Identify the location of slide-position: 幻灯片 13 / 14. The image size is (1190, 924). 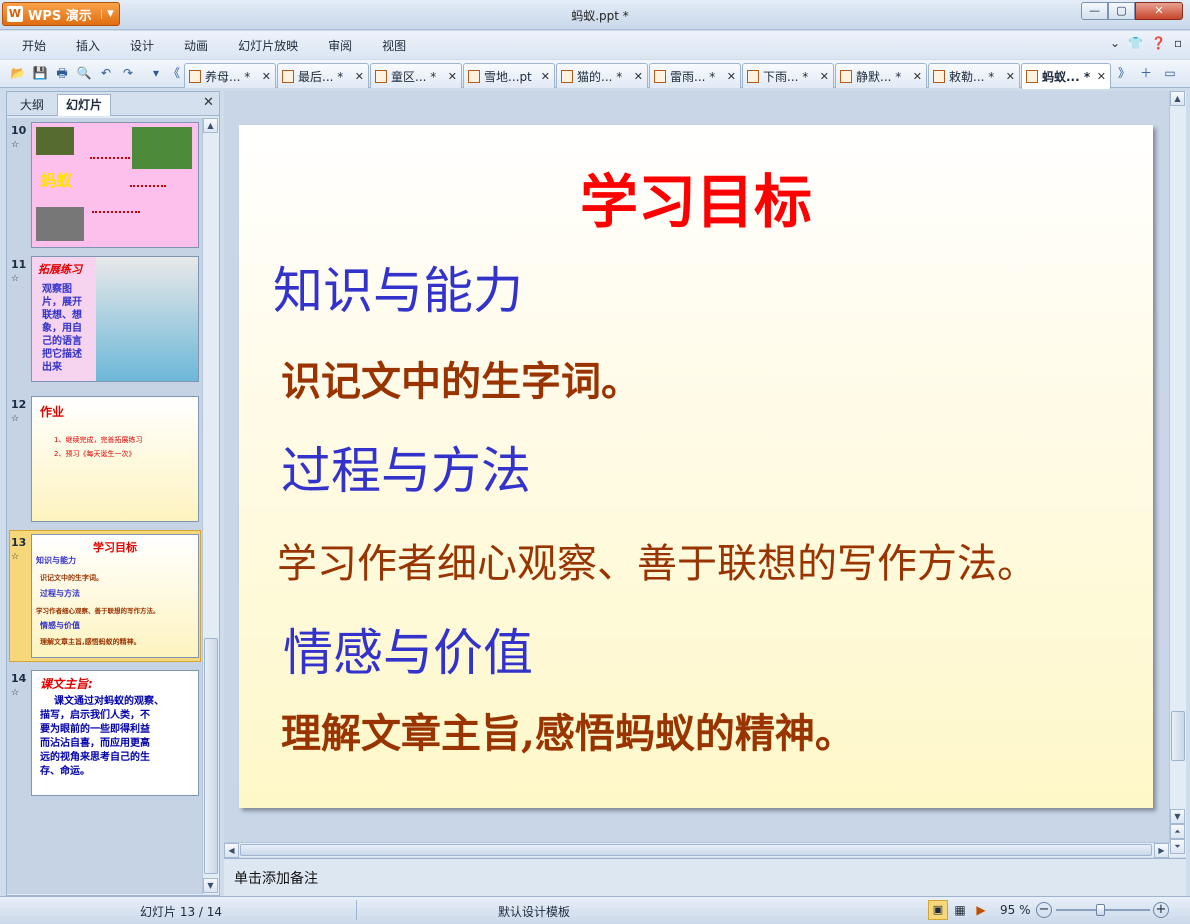
(181, 912).